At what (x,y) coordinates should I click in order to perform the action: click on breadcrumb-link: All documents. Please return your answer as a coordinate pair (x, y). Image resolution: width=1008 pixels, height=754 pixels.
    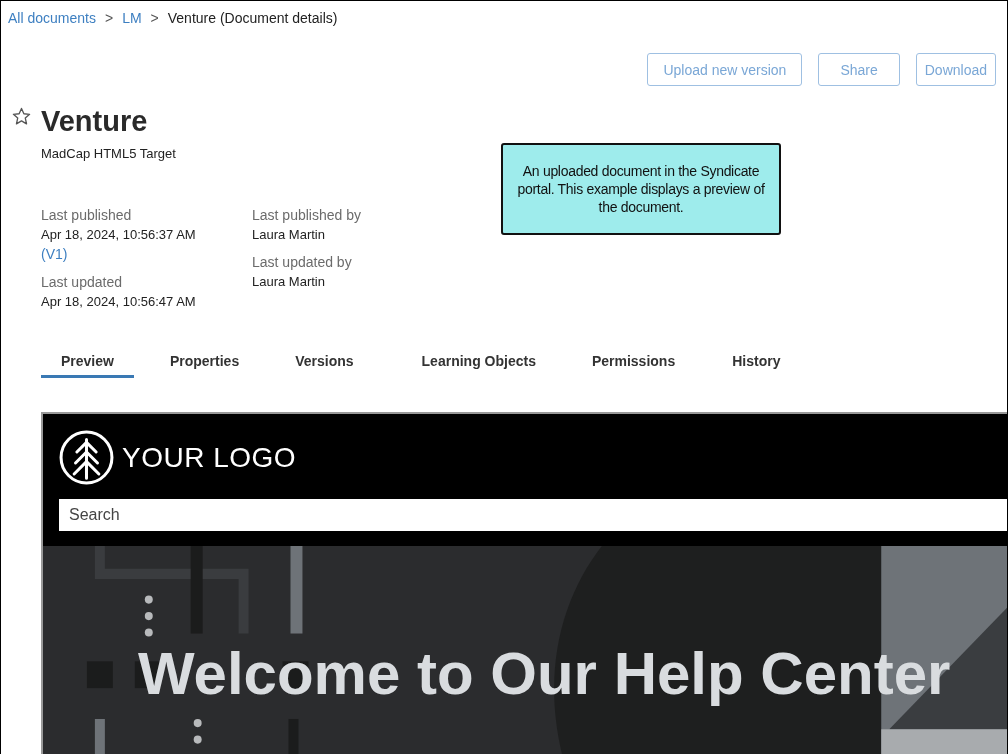
    Looking at the image, I should click on (52, 18).